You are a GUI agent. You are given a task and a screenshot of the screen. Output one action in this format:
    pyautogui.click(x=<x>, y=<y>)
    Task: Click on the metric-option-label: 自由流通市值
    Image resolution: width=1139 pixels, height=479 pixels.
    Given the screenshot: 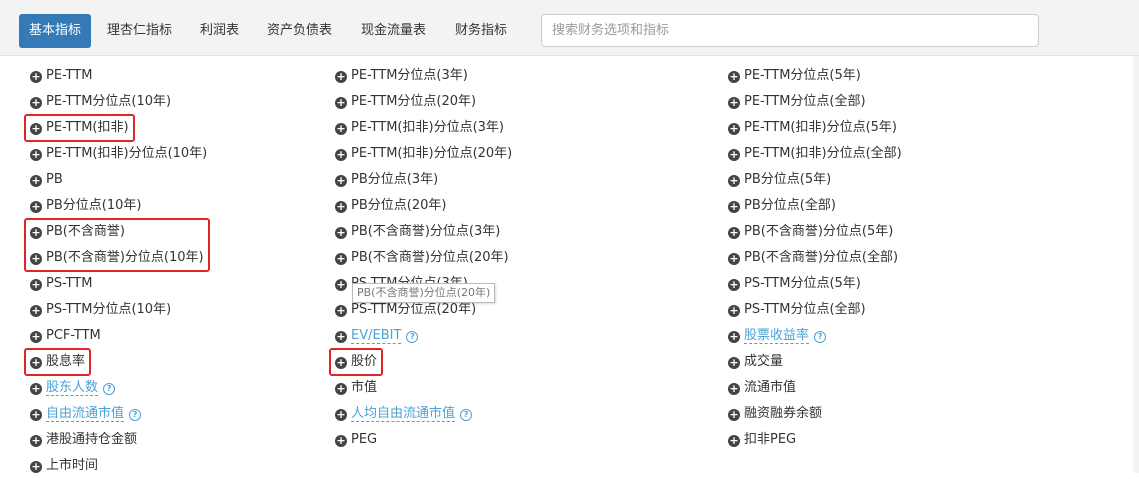 What is the action you would take?
    pyautogui.click(x=85, y=414)
    